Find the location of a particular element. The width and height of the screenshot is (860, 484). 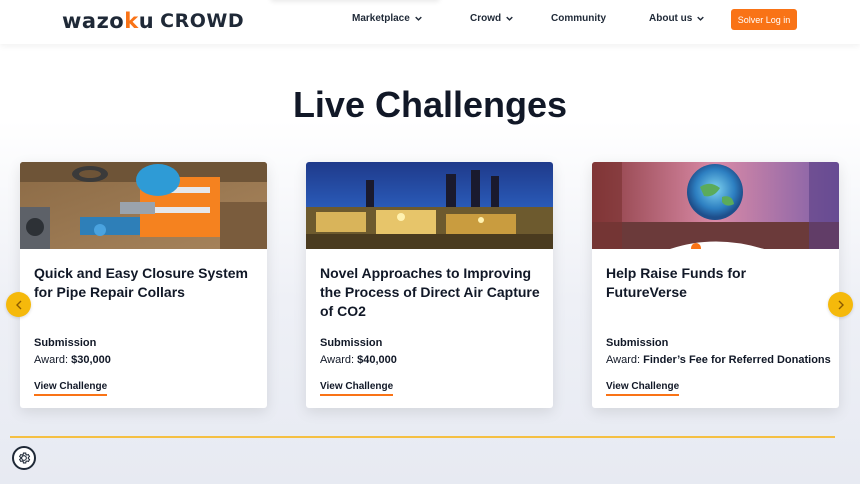

page-title: Live Challenges is located at coordinates (430, 104).